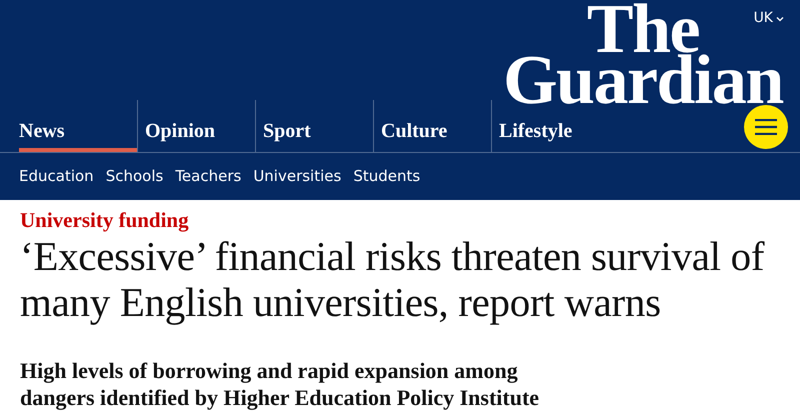  I want to click on section-label: University funding, so click(400, 220).